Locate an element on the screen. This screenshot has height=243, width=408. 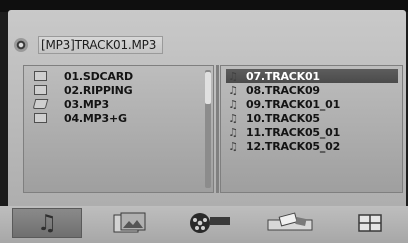
file-item-track05-01: ♫ 11.TRACK05_01 is located at coordinates (312, 132).